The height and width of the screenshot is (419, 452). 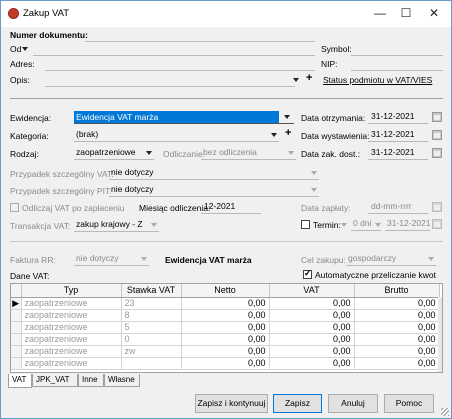 I want to click on status-vat-vies-link: Status podmiotu w VAT/VIES, so click(x=377, y=80).